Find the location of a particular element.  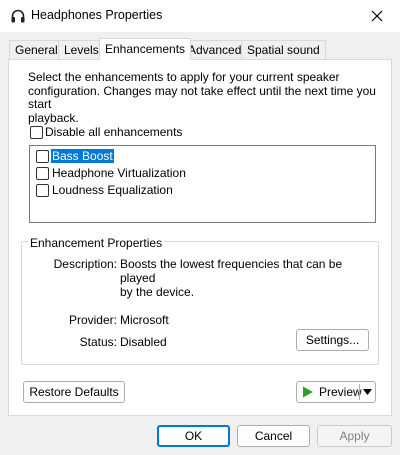

ok-button: OK is located at coordinates (193, 436).